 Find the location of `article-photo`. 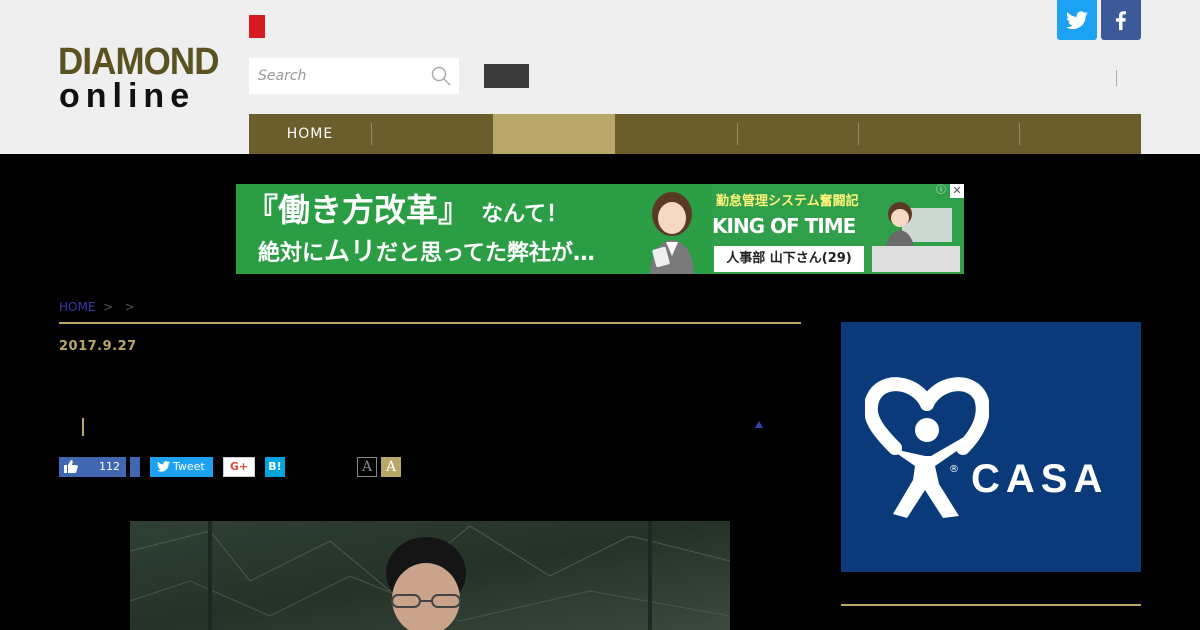

article-photo is located at coordinates (430, 575).